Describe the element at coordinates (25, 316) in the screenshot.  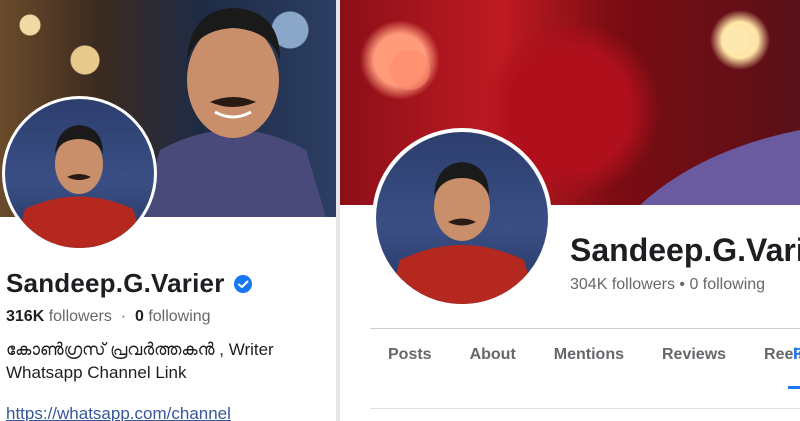
I see `followers-count: 316K` at that location.